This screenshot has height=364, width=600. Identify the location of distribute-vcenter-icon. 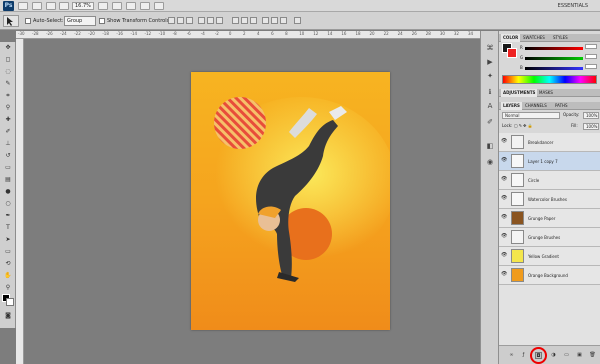
(244, 20).